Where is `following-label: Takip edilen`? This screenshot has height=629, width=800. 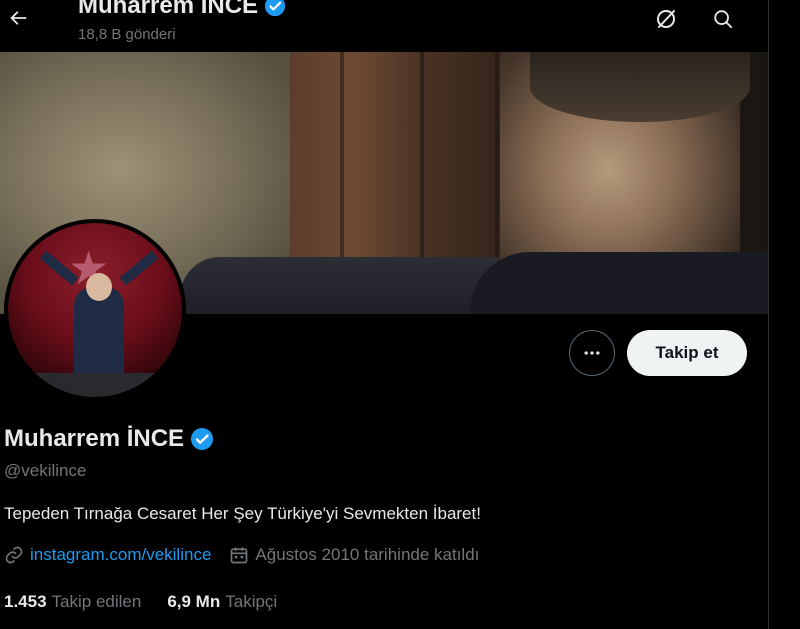
following-label: Takip edilen is located at coordinates (96, 601).